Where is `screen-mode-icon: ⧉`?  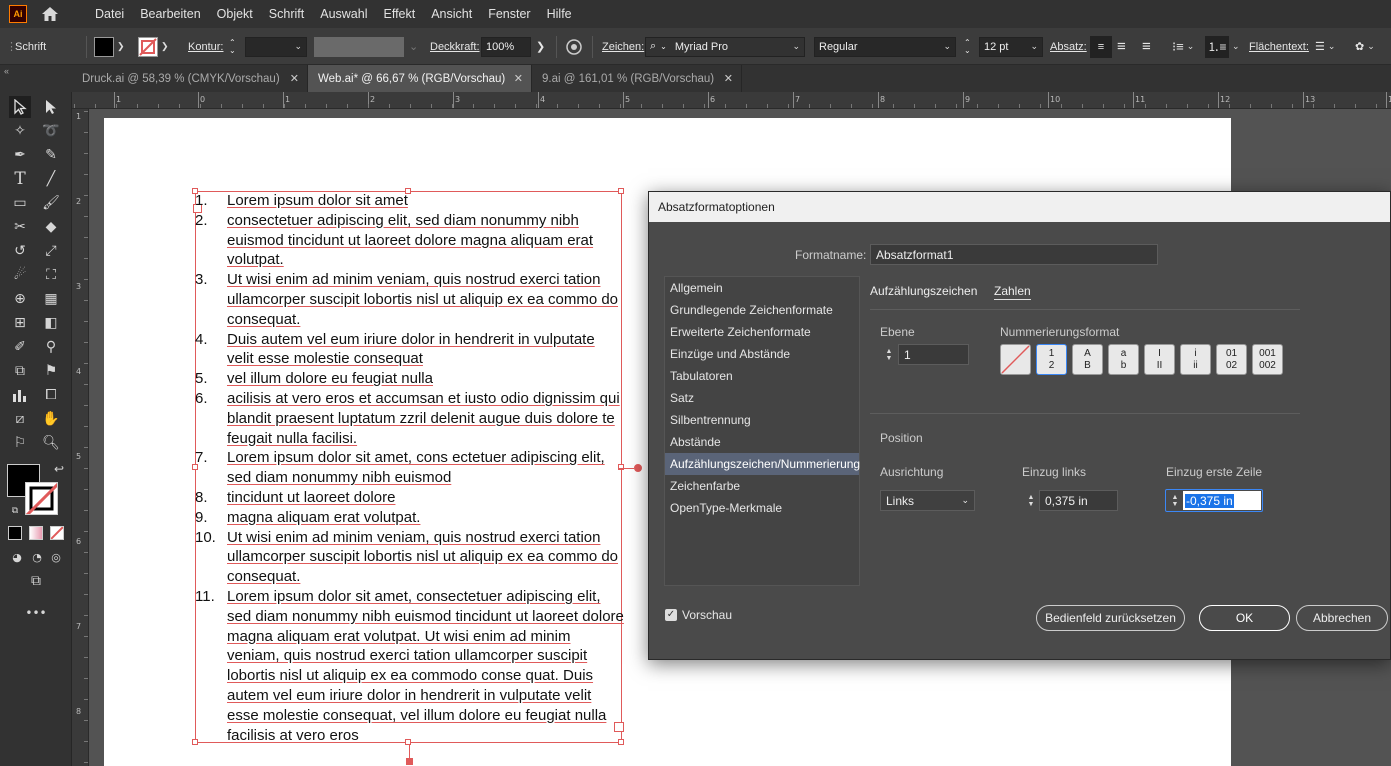 screen-mode-icon: ⧉ is located at coordinates (36, 581).